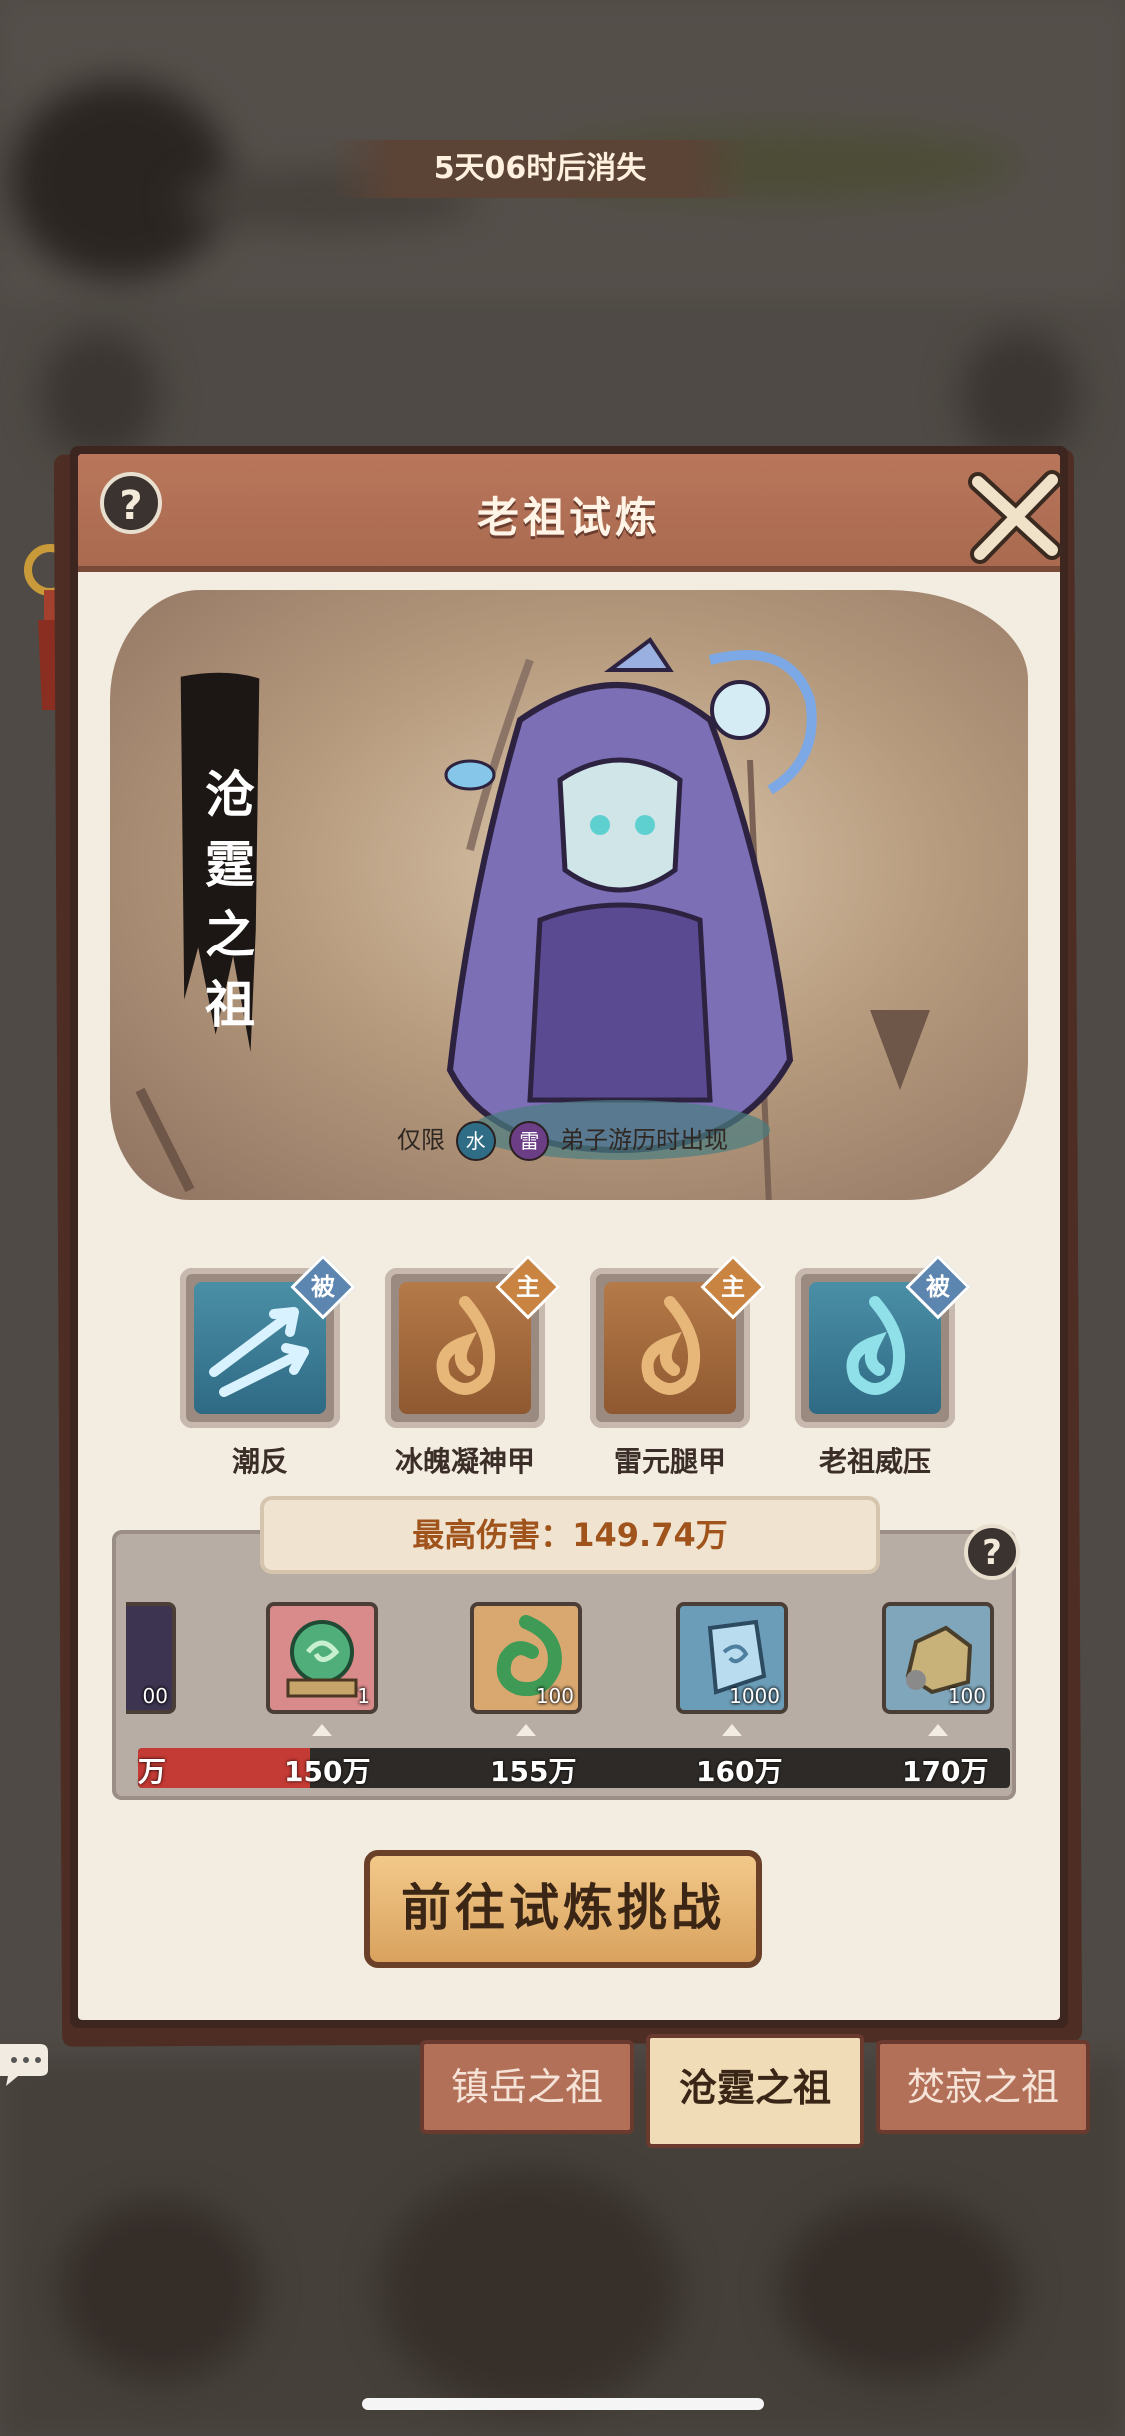 This screenshot has width=1125, height=2436. I want to click on tier-tick-label: 155万, so click(533, 1771).